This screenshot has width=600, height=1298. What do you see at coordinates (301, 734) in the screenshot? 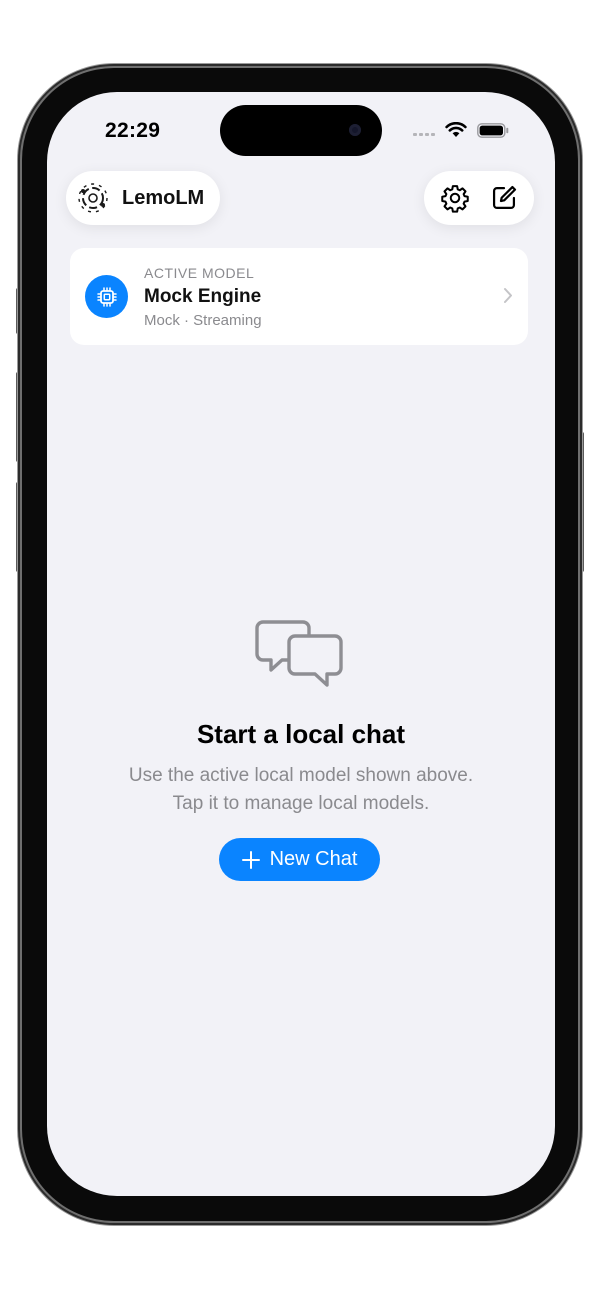
I see `empty-state-title: Start a local chat` at bounding box center [301, 734].